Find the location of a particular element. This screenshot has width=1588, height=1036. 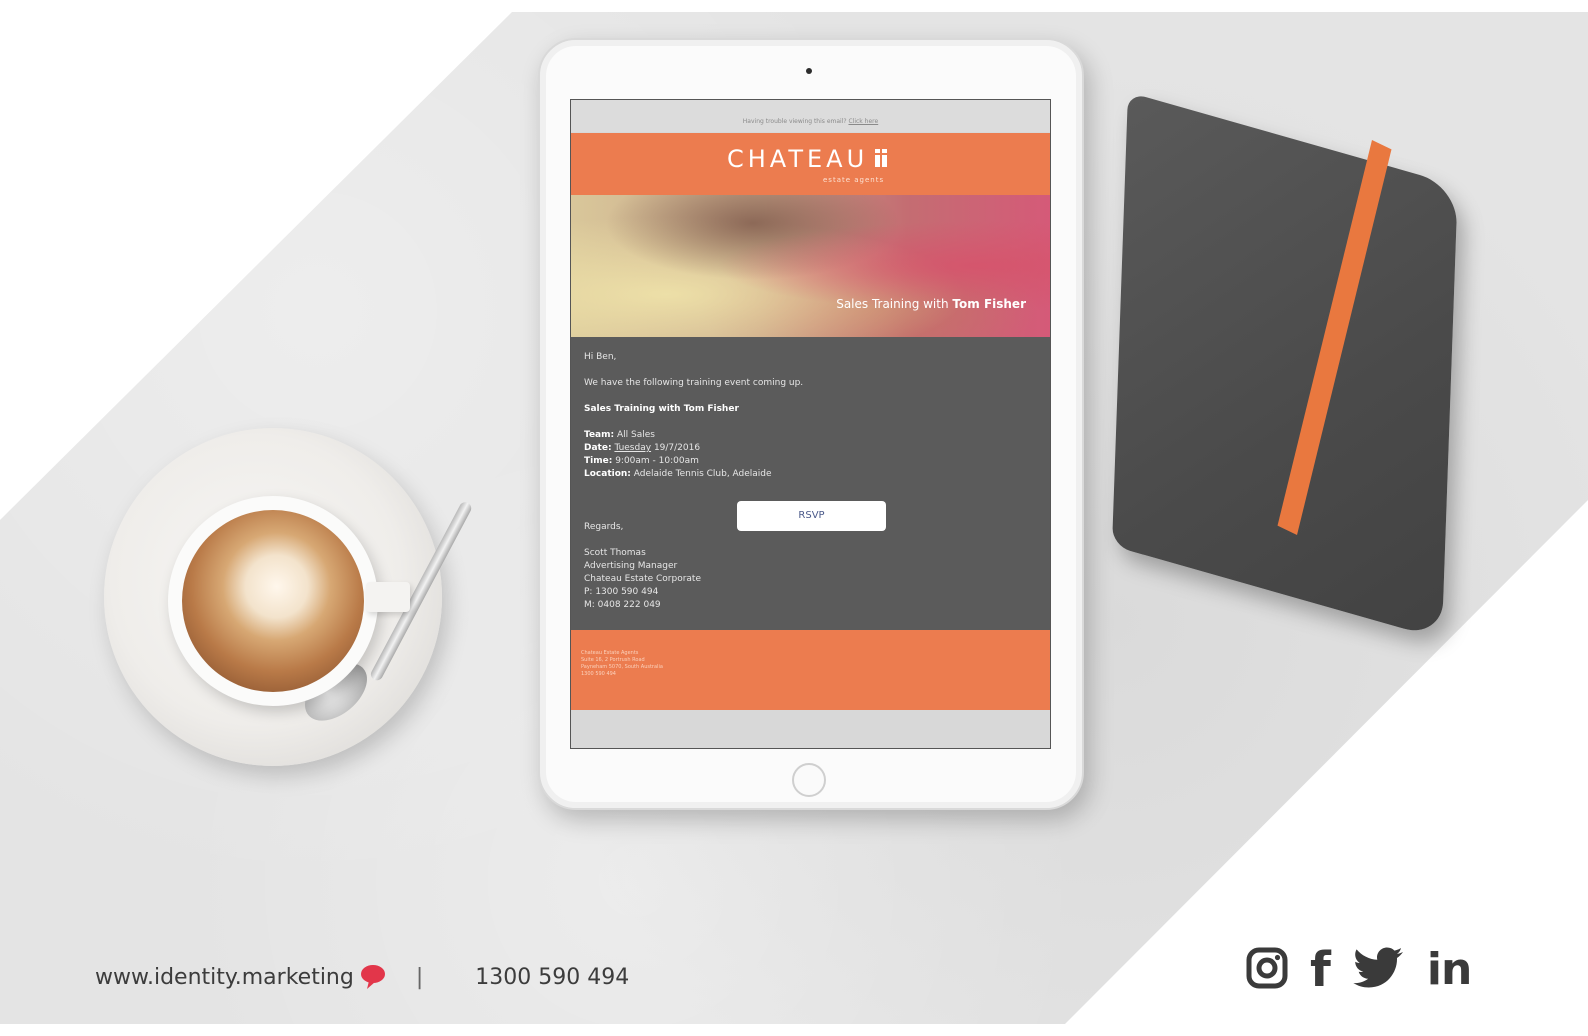

phone-number: 1300 590 494 is located at coordinates (552, 977).